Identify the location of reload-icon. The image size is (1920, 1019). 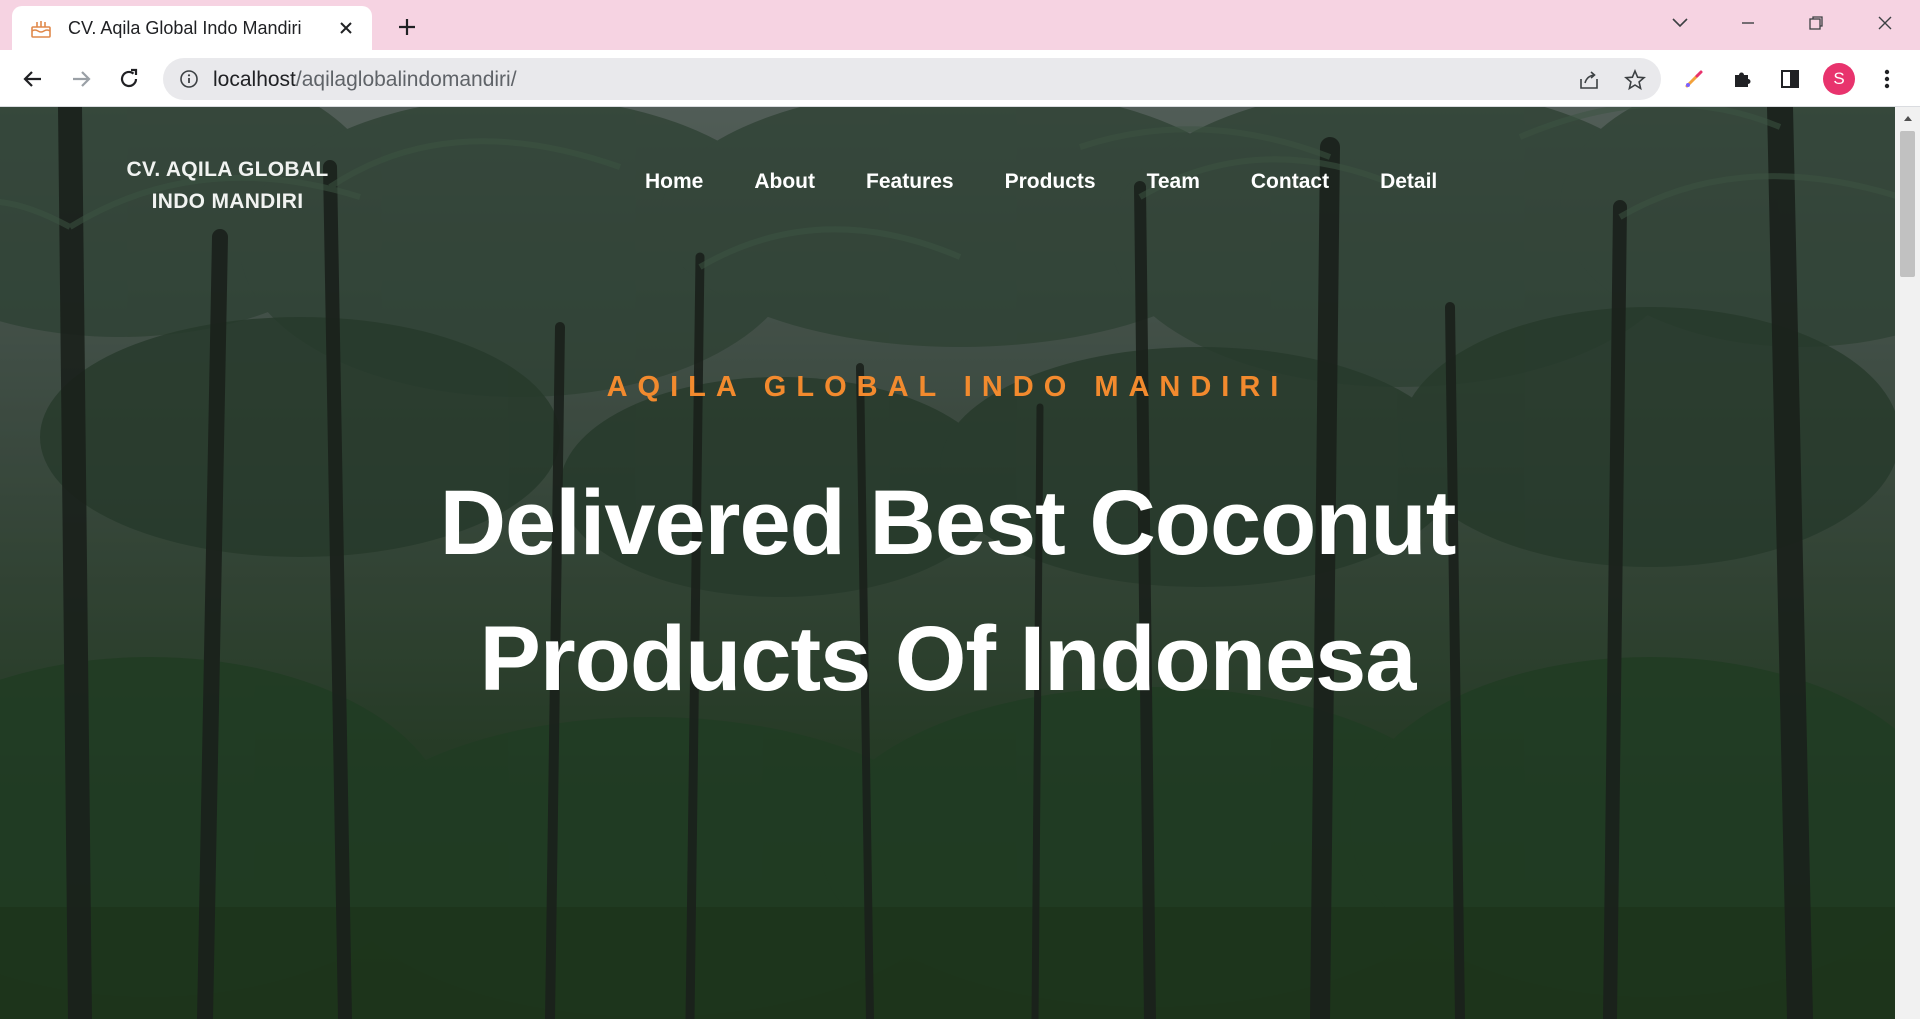
(129, 79).